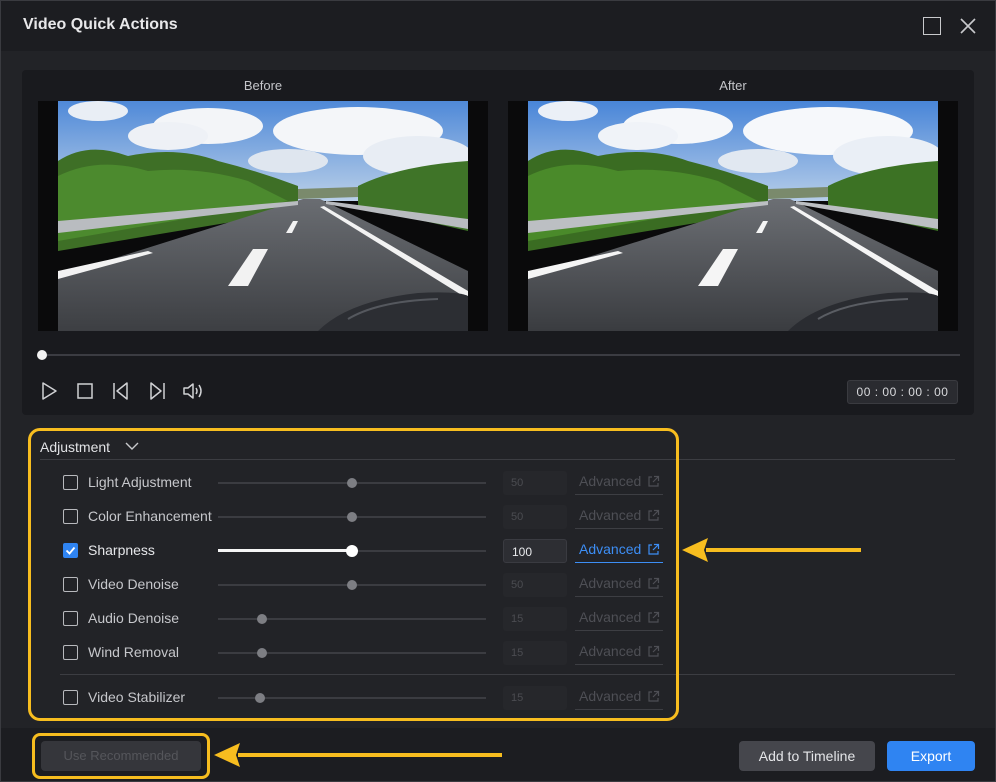 This screenshot has width=996, height=782. Describe the element at coordinates (100, 24) in the screenshot. I see `dialog-title: Video Quick Actions` at that location.